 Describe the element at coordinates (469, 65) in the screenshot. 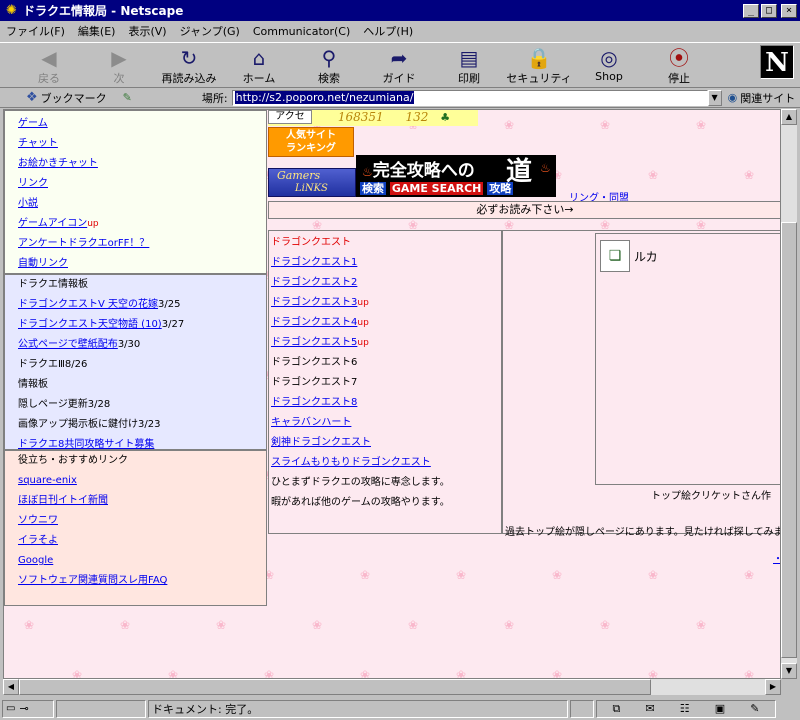

I see `toolbar-button-print: ▤ 印刷` at that location.